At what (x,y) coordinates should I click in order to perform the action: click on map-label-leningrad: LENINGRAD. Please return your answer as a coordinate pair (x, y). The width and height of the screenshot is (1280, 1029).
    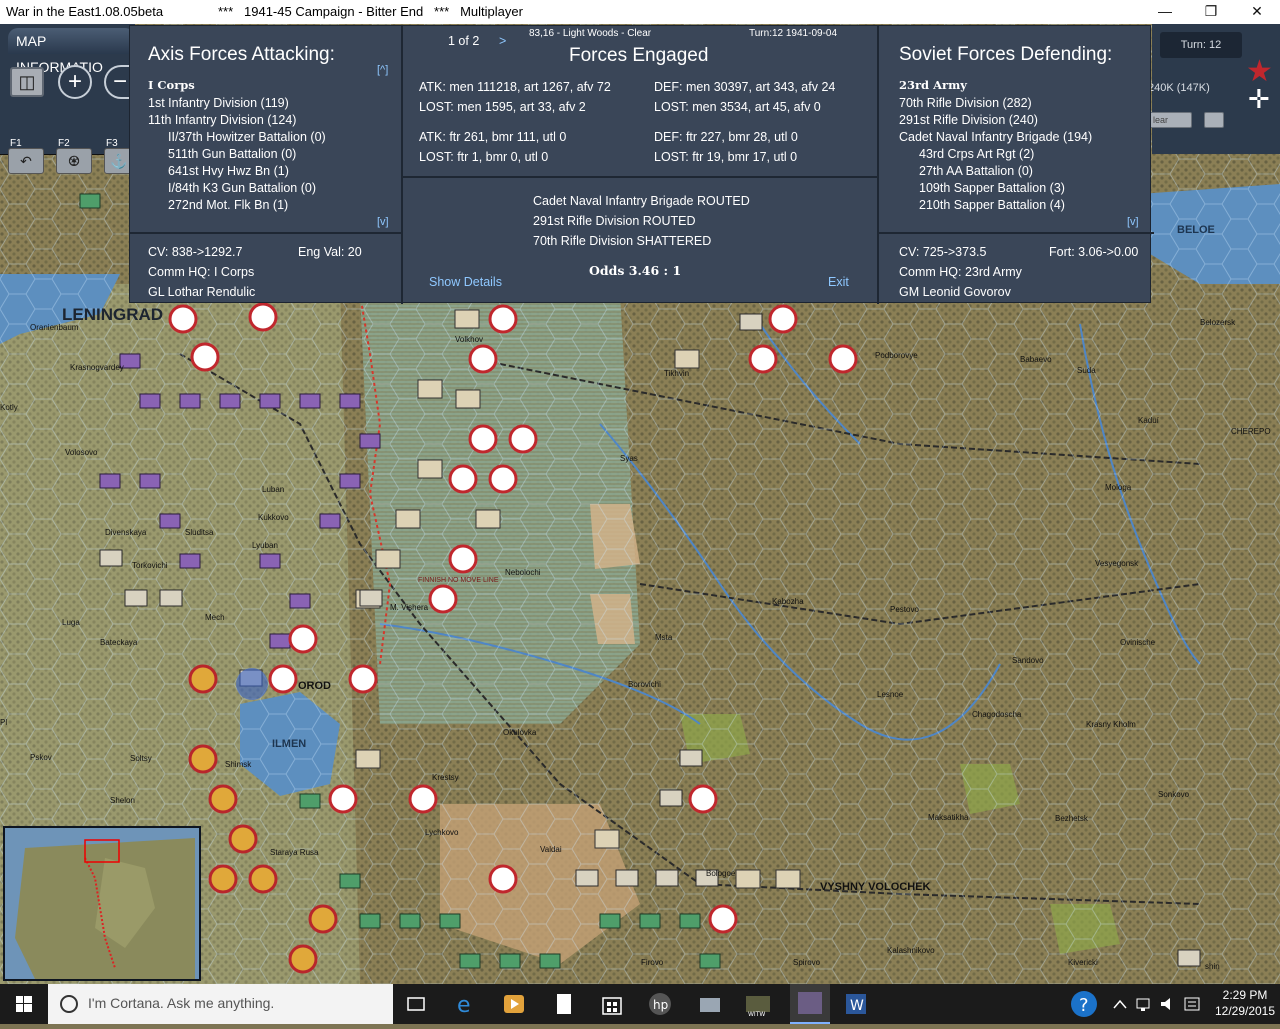
    Looking at the image, I should click on (112, 314).